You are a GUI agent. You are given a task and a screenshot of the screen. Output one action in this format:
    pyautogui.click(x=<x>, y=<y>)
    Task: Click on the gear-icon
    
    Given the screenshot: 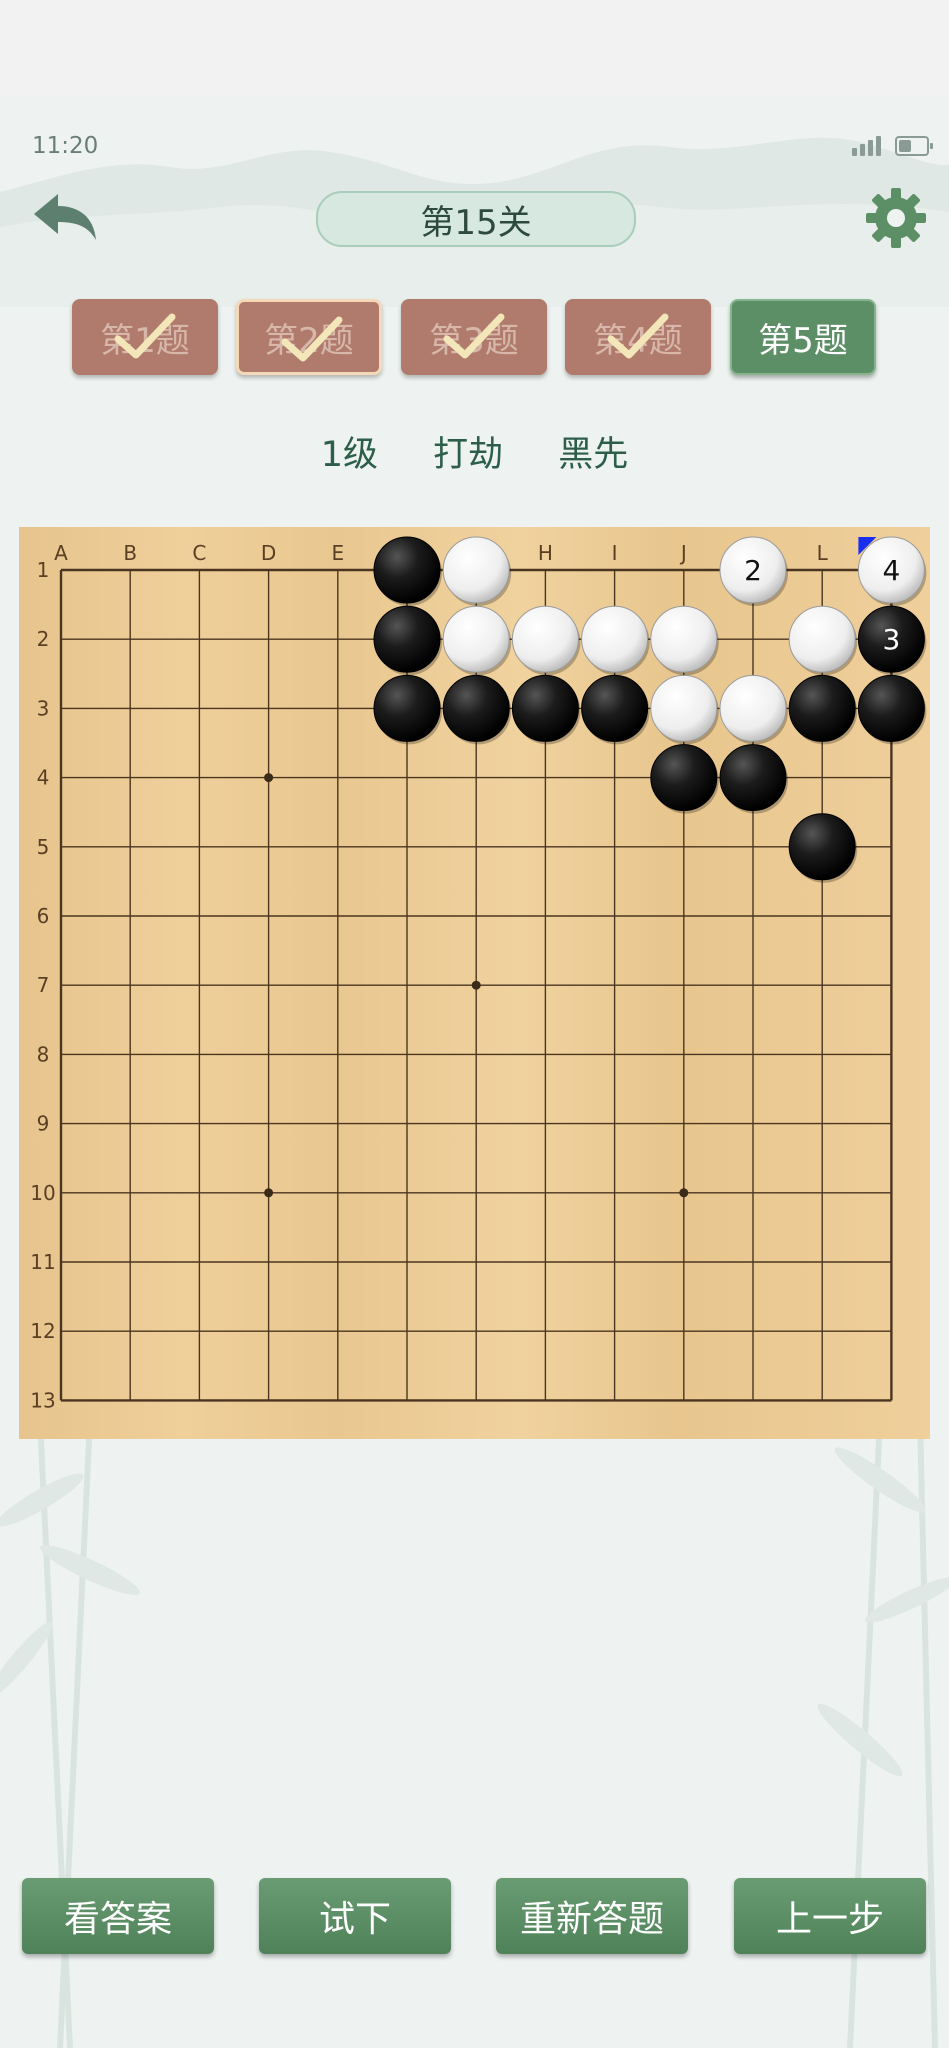 What is the action you would take?
    pyautogui.click(x=896, y=218)
    